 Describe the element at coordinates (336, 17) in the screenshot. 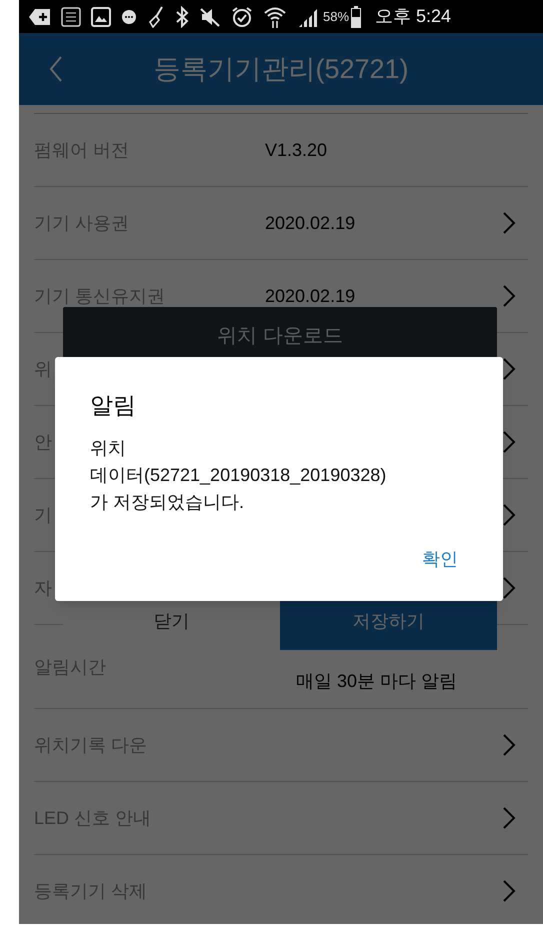

I see `battery-percent: 58%` at that location.